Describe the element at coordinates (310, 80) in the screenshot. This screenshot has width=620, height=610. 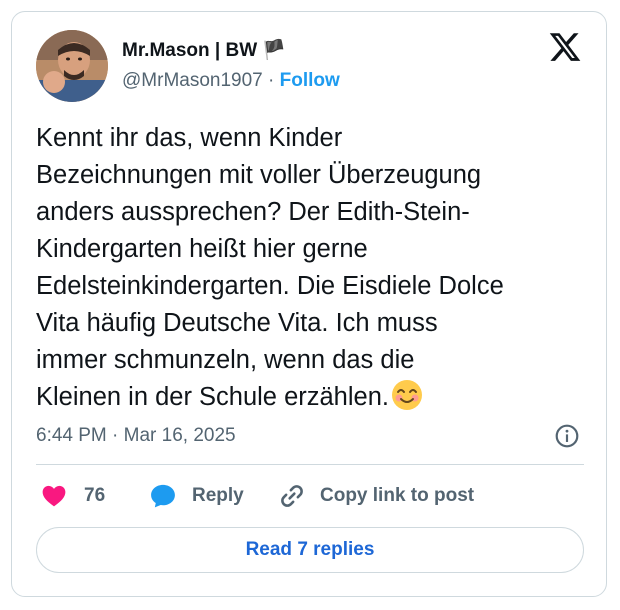
I see `follow-button: Follow` at that location.